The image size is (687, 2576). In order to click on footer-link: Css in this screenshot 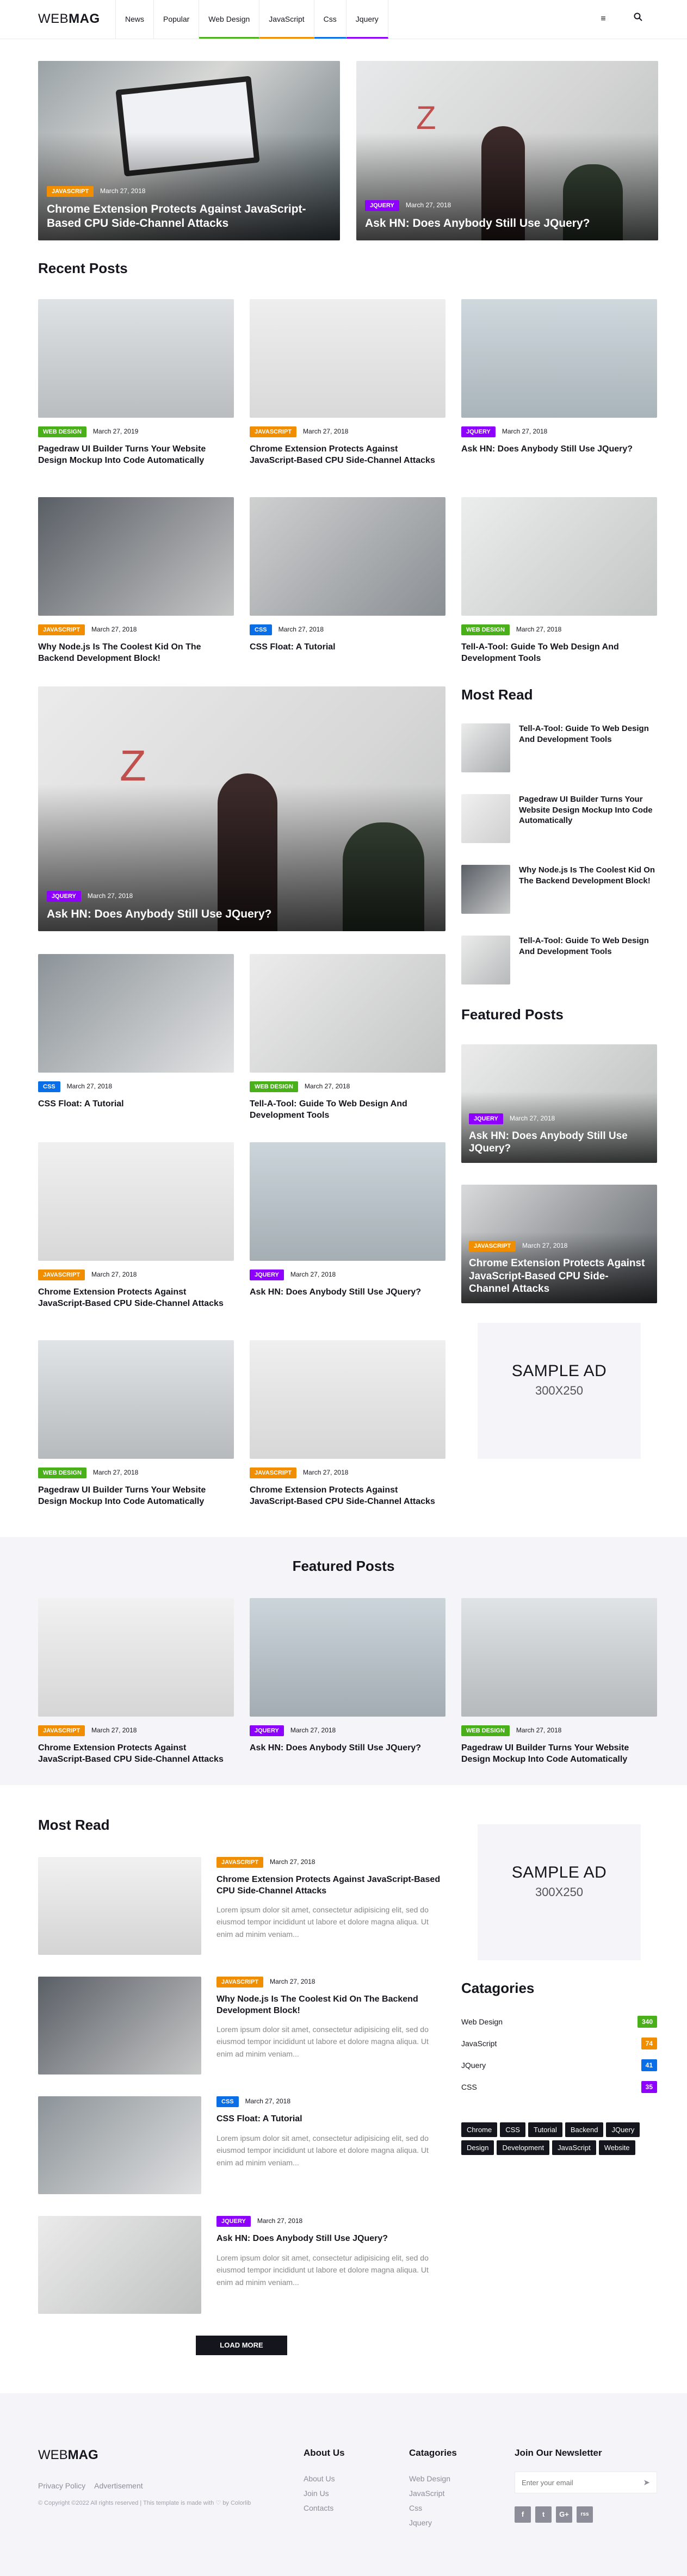, I will do `click(415, 2508)`.